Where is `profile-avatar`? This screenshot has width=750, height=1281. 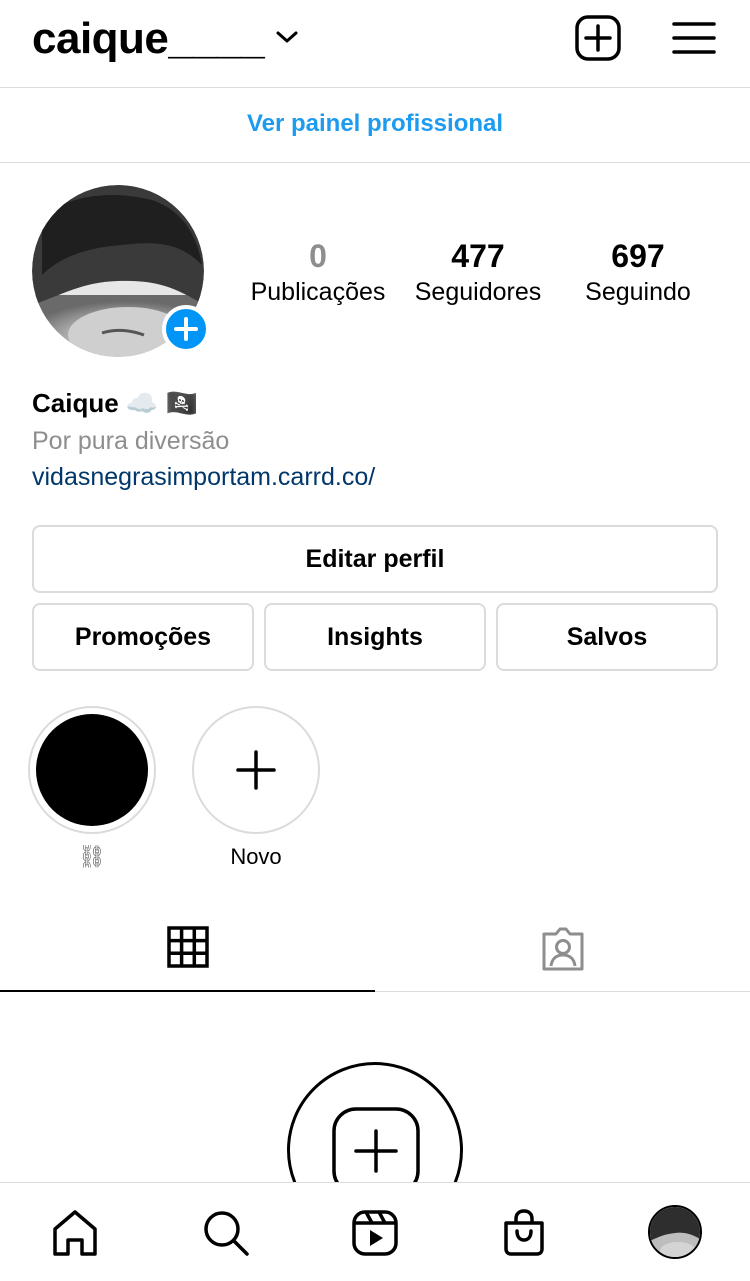
profile-avatar is located at coordinates (675, 1232).